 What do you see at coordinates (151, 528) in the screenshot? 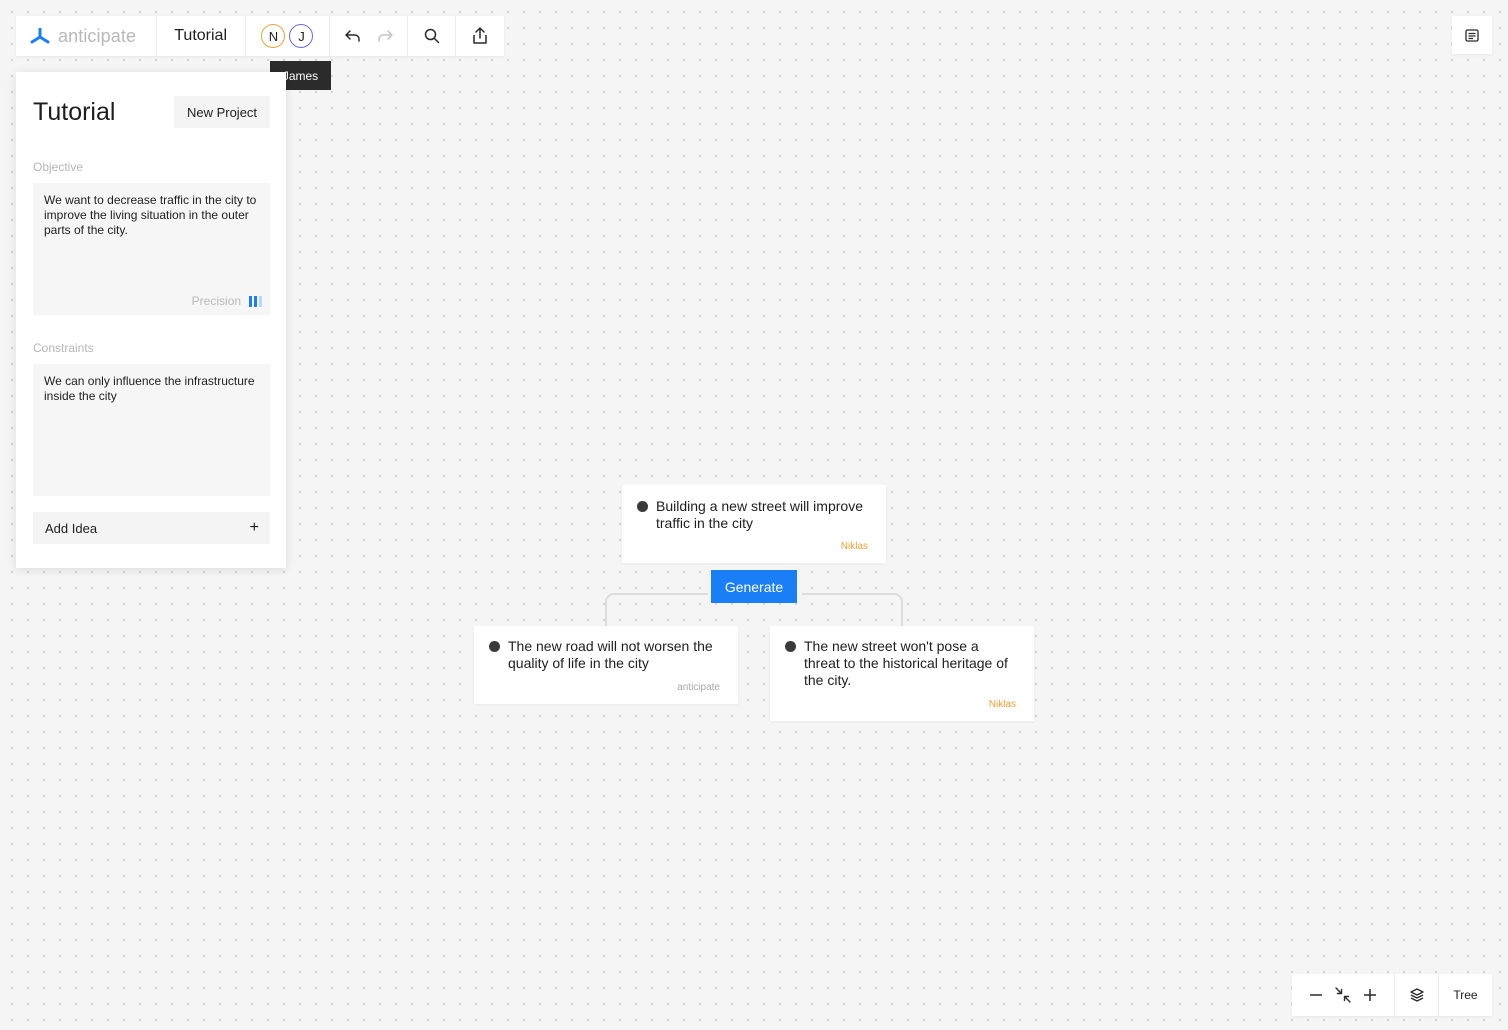
I see `add-idea-button: Add Idea +` at bounding box center [151, 528].